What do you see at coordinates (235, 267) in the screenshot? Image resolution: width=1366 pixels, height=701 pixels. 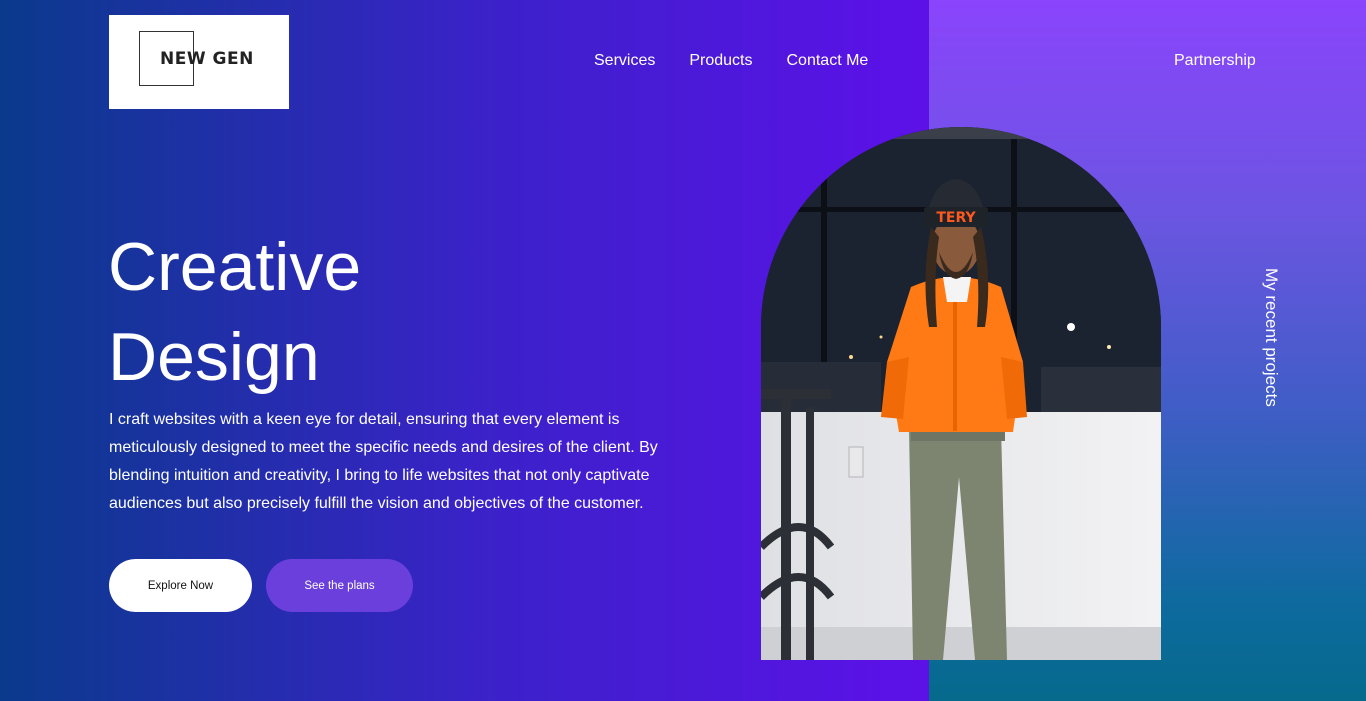 I see `hero-title-line-1: Creative` at bounding box center [235, 267].